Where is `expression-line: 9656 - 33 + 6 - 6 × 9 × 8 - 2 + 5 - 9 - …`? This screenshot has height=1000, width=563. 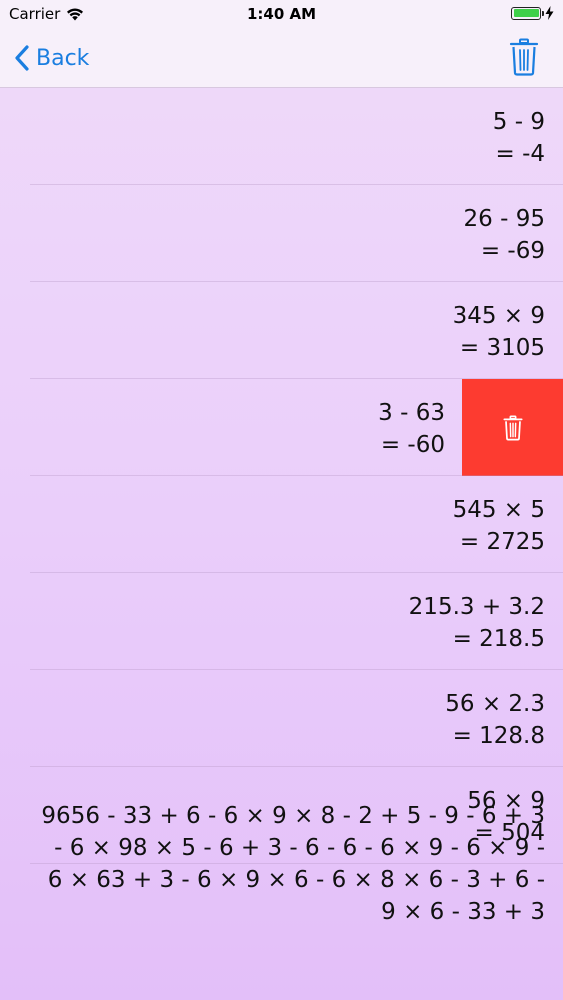 expression-line: 9656 - 33 + 6 - 6 × 9 × 8 - 2 + 5 - 9 - … is located at coordinates (293, 816).